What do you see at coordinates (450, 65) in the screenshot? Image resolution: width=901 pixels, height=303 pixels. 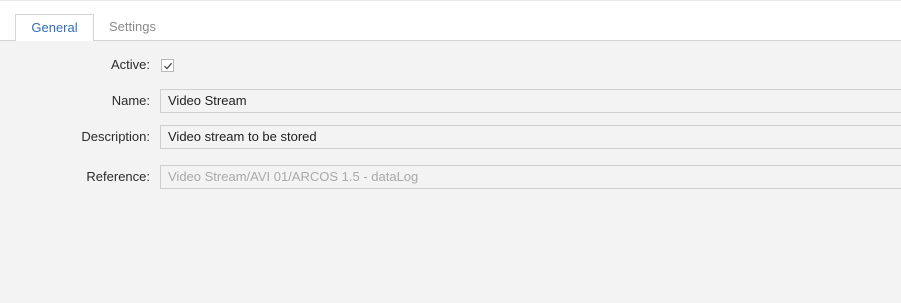 I see `active-row: Active:` at bounding box center [450, 65].